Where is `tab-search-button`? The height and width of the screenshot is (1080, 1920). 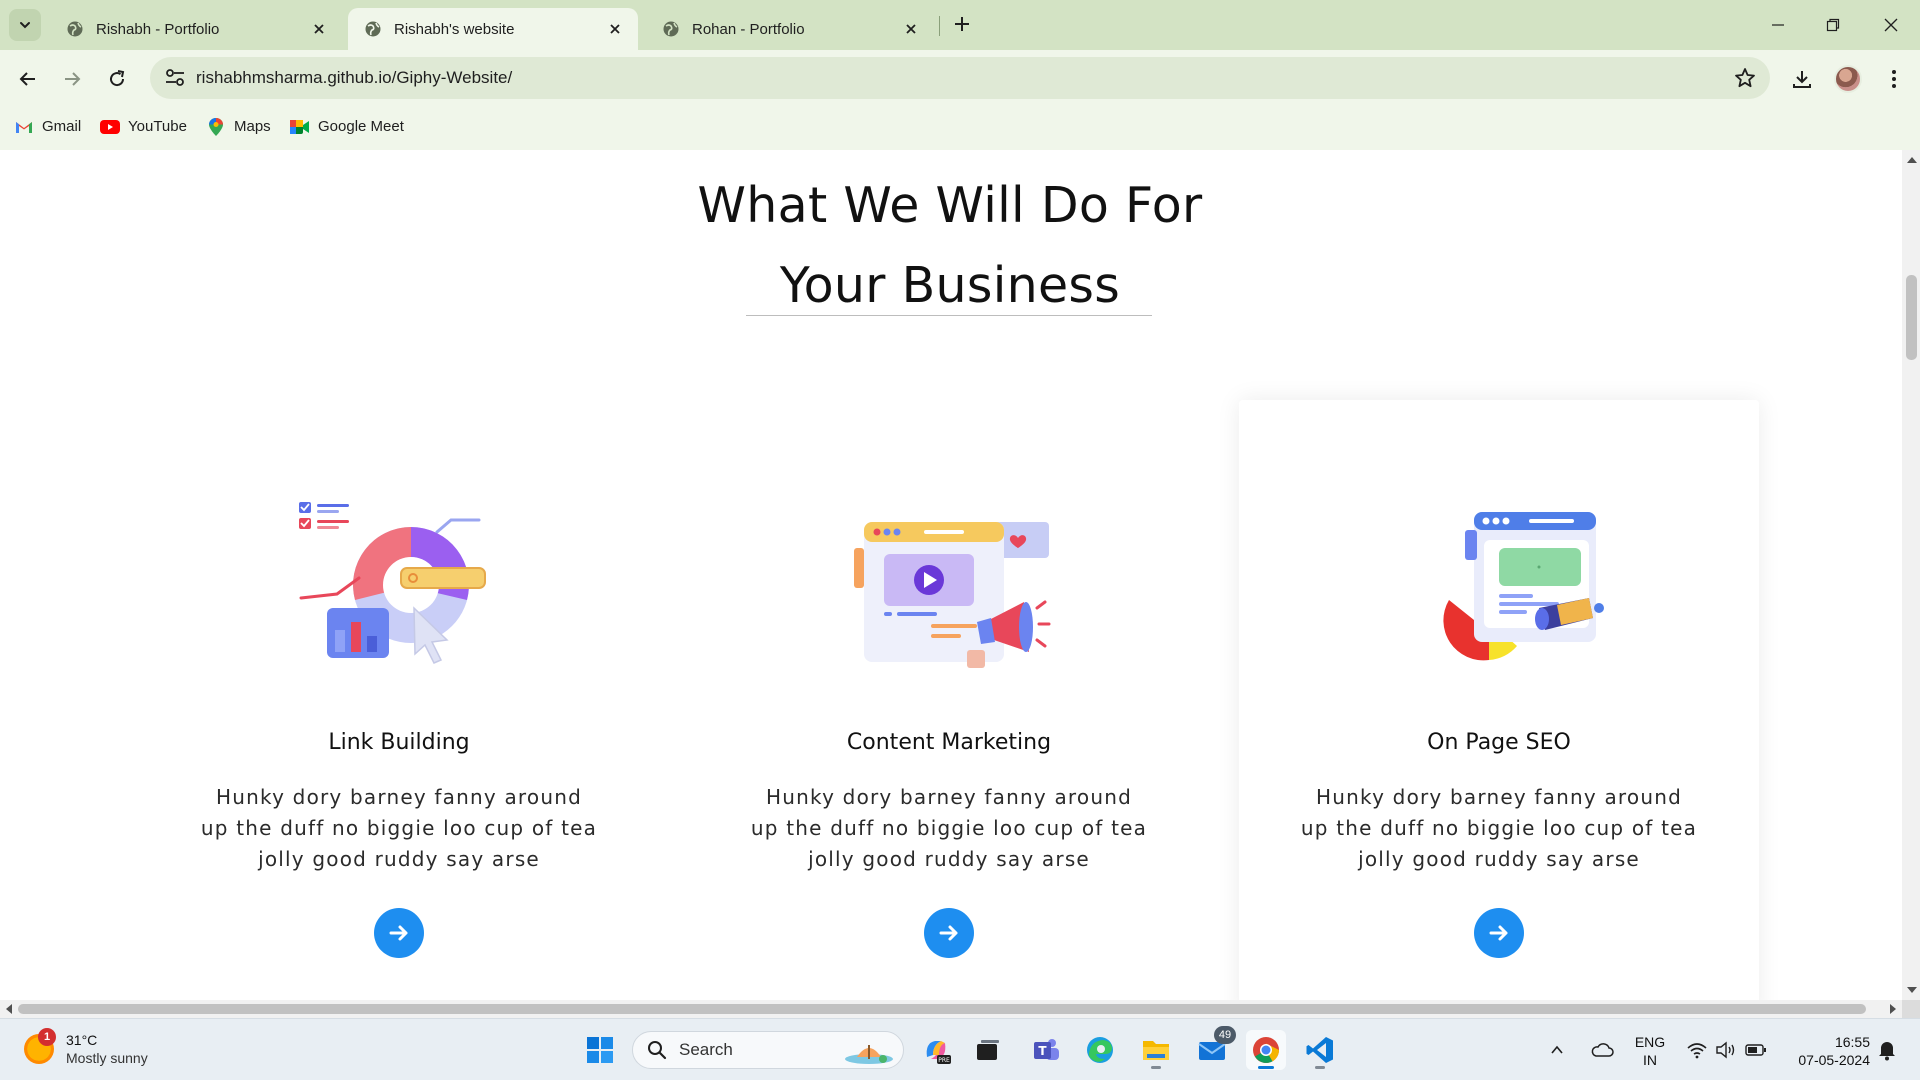
tab-search-button is located at coordinates (25, 25).